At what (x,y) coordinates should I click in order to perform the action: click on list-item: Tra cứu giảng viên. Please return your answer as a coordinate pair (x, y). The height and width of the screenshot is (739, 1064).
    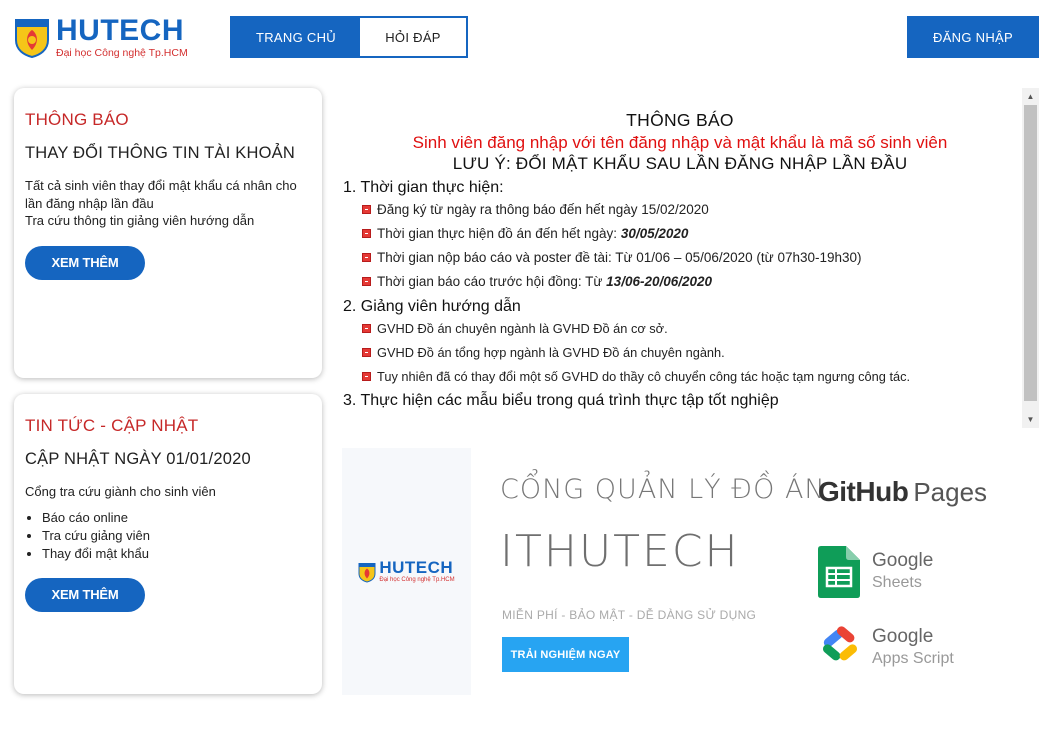
    Looking at the image, I should click on (176, 536).